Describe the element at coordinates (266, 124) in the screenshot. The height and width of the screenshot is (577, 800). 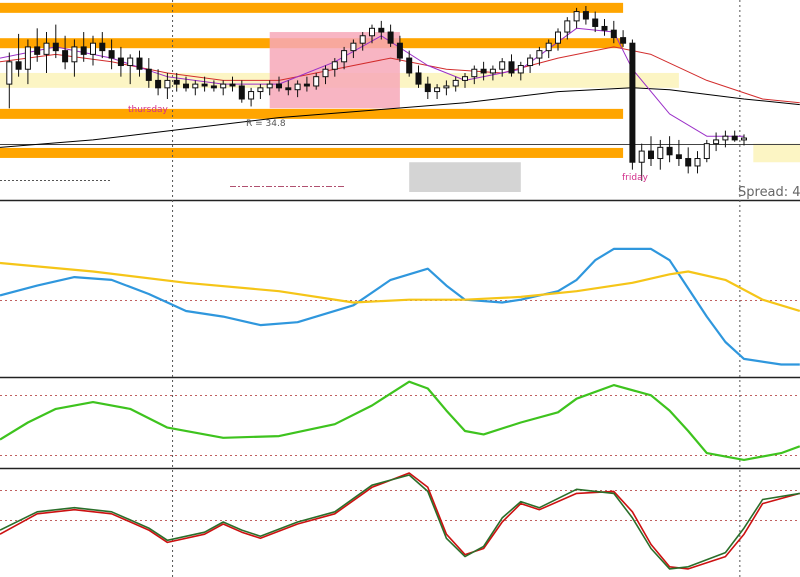
I see `label-range: R = 34.8` at that location.